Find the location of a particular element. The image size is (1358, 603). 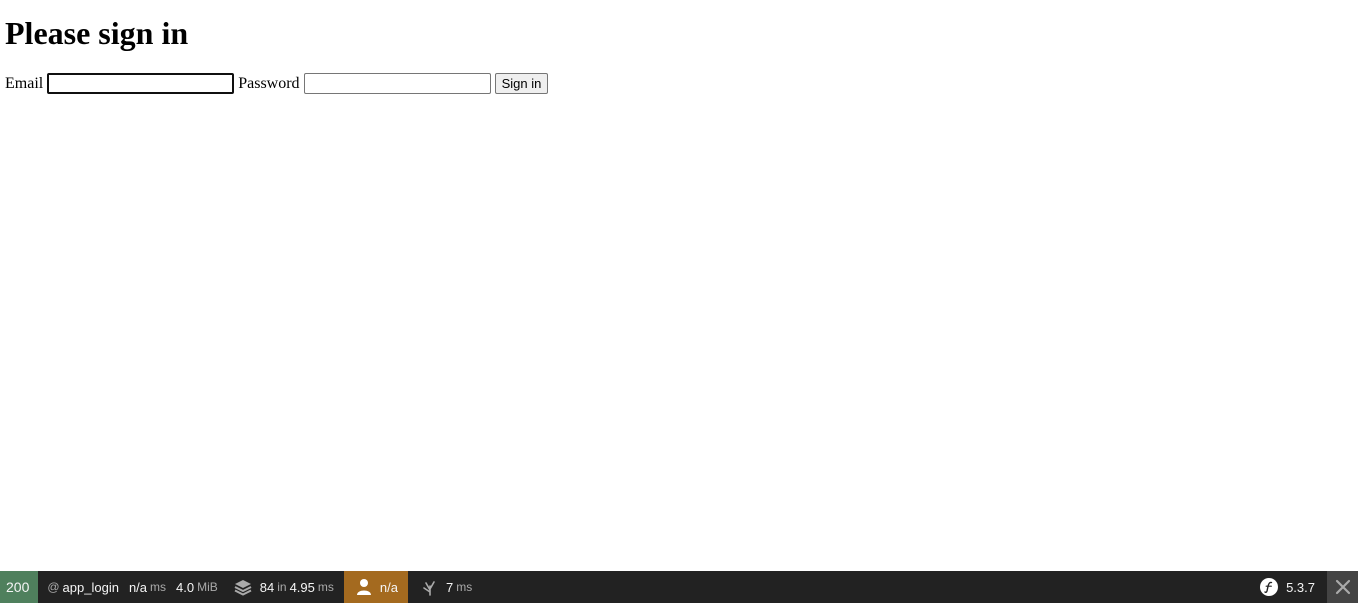

twig-layers-icon is located at coordinates (243, 587).